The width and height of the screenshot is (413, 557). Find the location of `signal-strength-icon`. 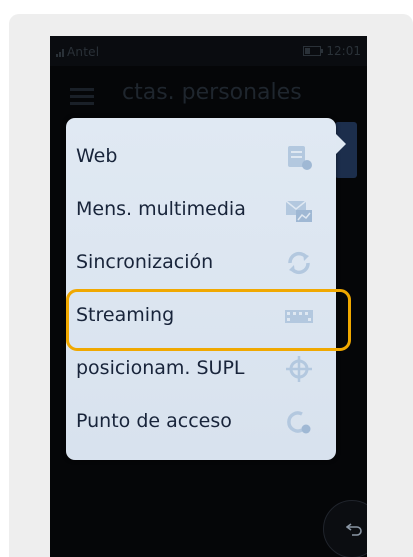

signal-strength-icon is located at coordinates (60, 53).